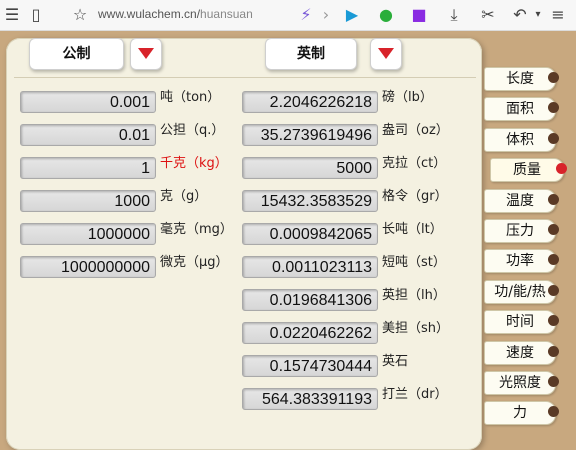 Image resolution: width=576 pixels, height=450 pixels. Describe the element at coordinates (88, 234) in the screenshot. I see `metric-value-input: 1000000` at that location.